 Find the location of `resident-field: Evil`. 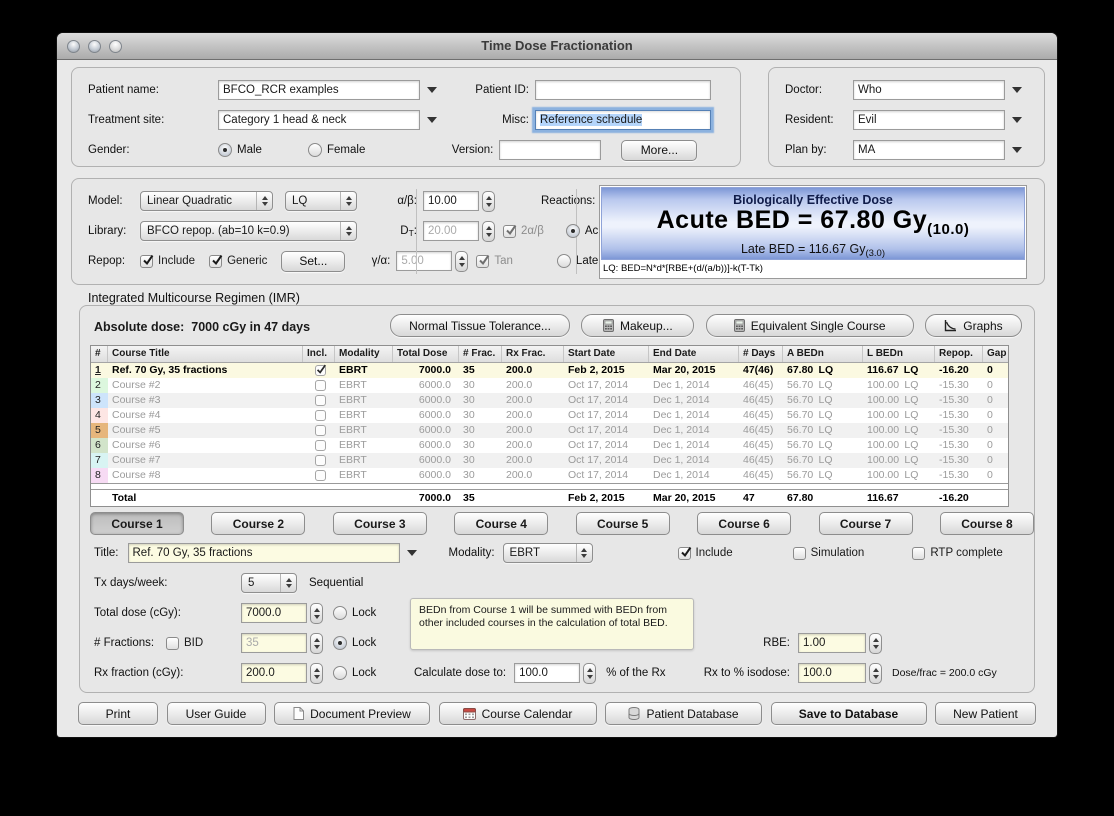

resident-field: Evil is located at coordinates (929, 120).